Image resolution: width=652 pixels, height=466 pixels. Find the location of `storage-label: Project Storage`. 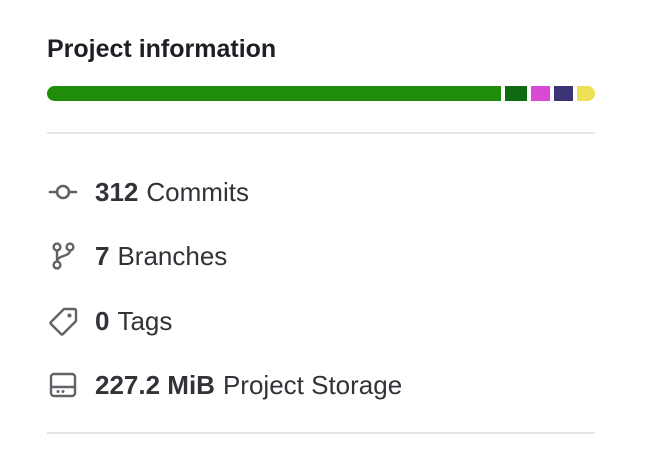

storage-label: Project Storage is located at coordinates (312, 384).